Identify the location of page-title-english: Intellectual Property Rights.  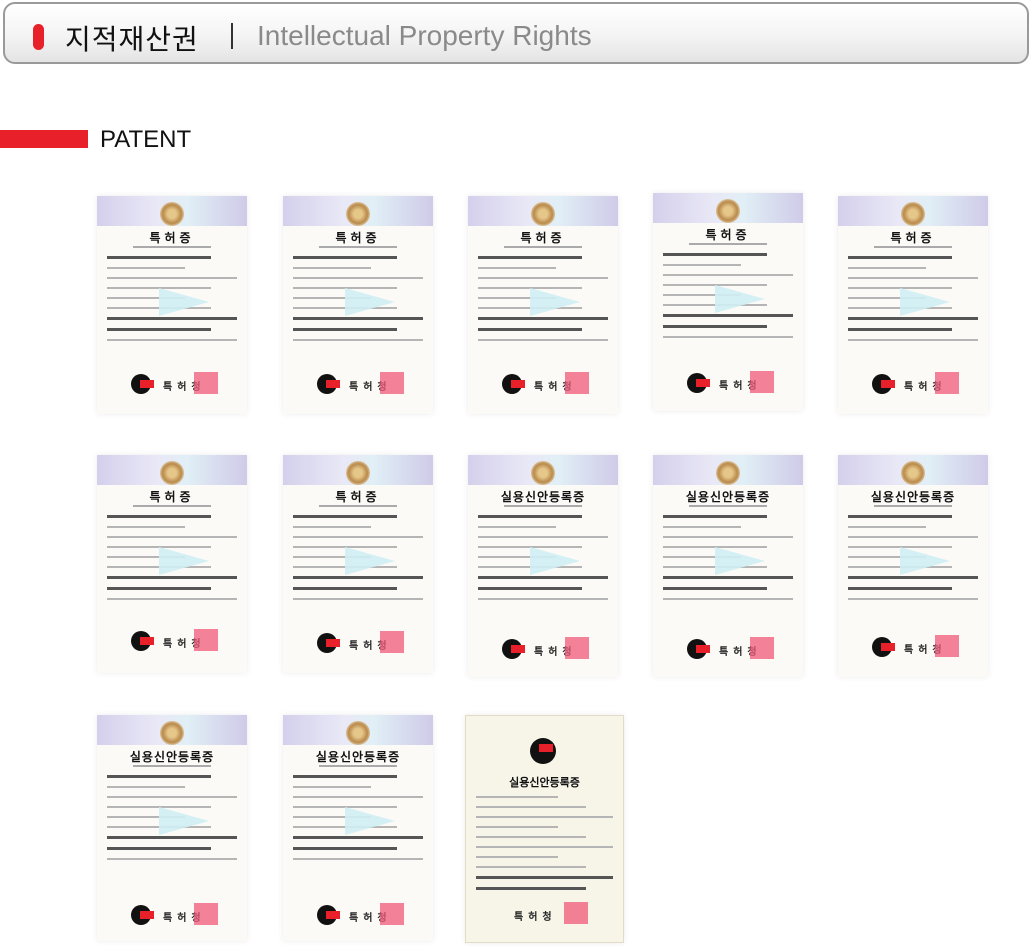
(424, 35).